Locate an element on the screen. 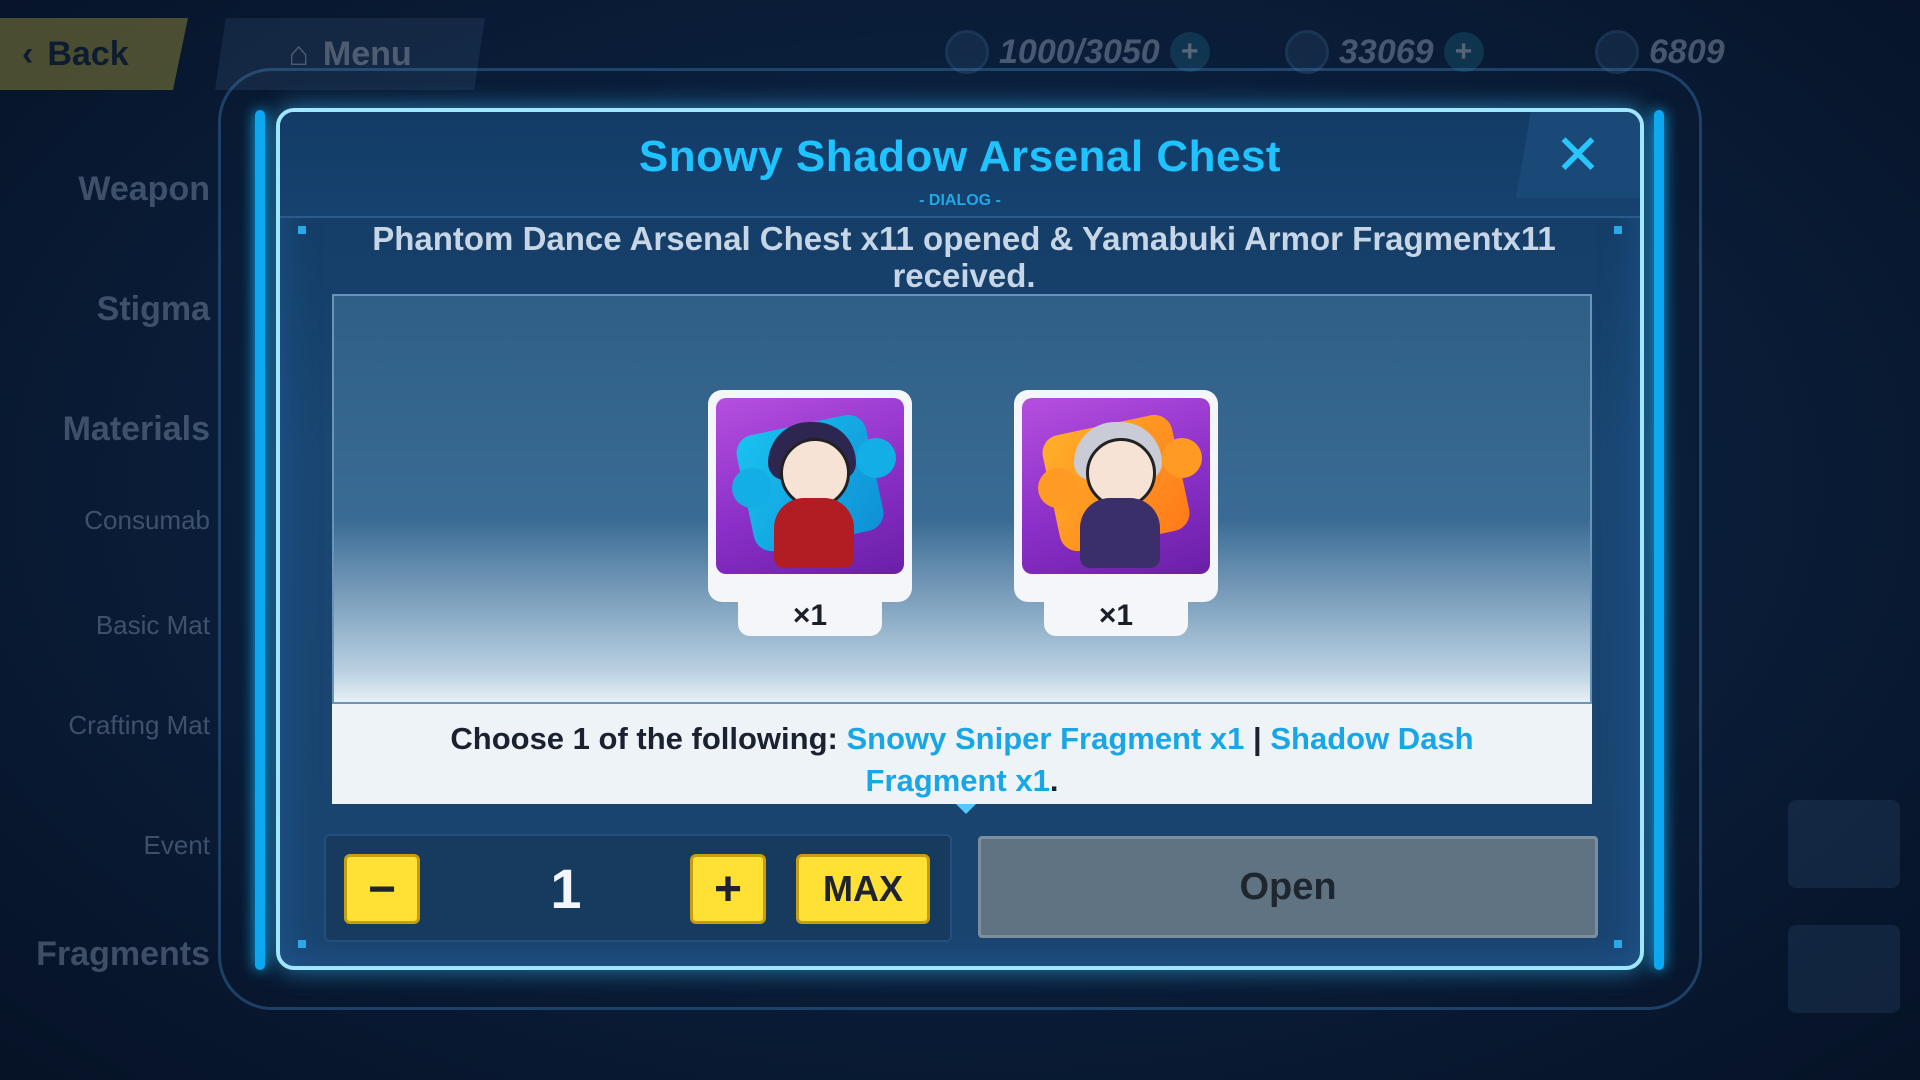 This screenshot has height=1080, width=1920. sidebar-item-fragments: Fragments is located at coordinates (105, 954).